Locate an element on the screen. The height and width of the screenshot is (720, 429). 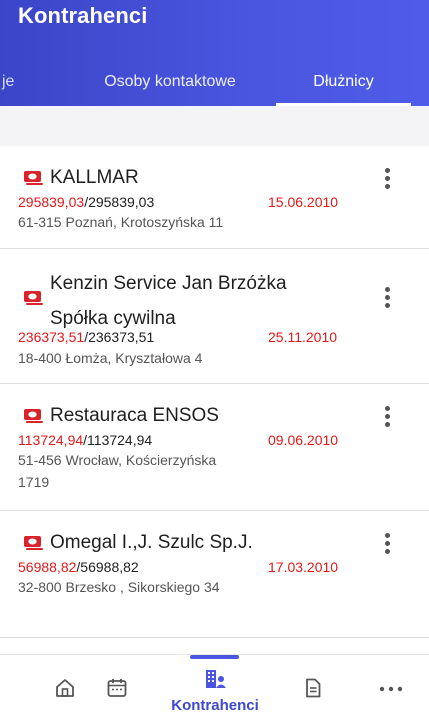
amount-outstanding: 236373,51 is located at coordinates (51, 337).